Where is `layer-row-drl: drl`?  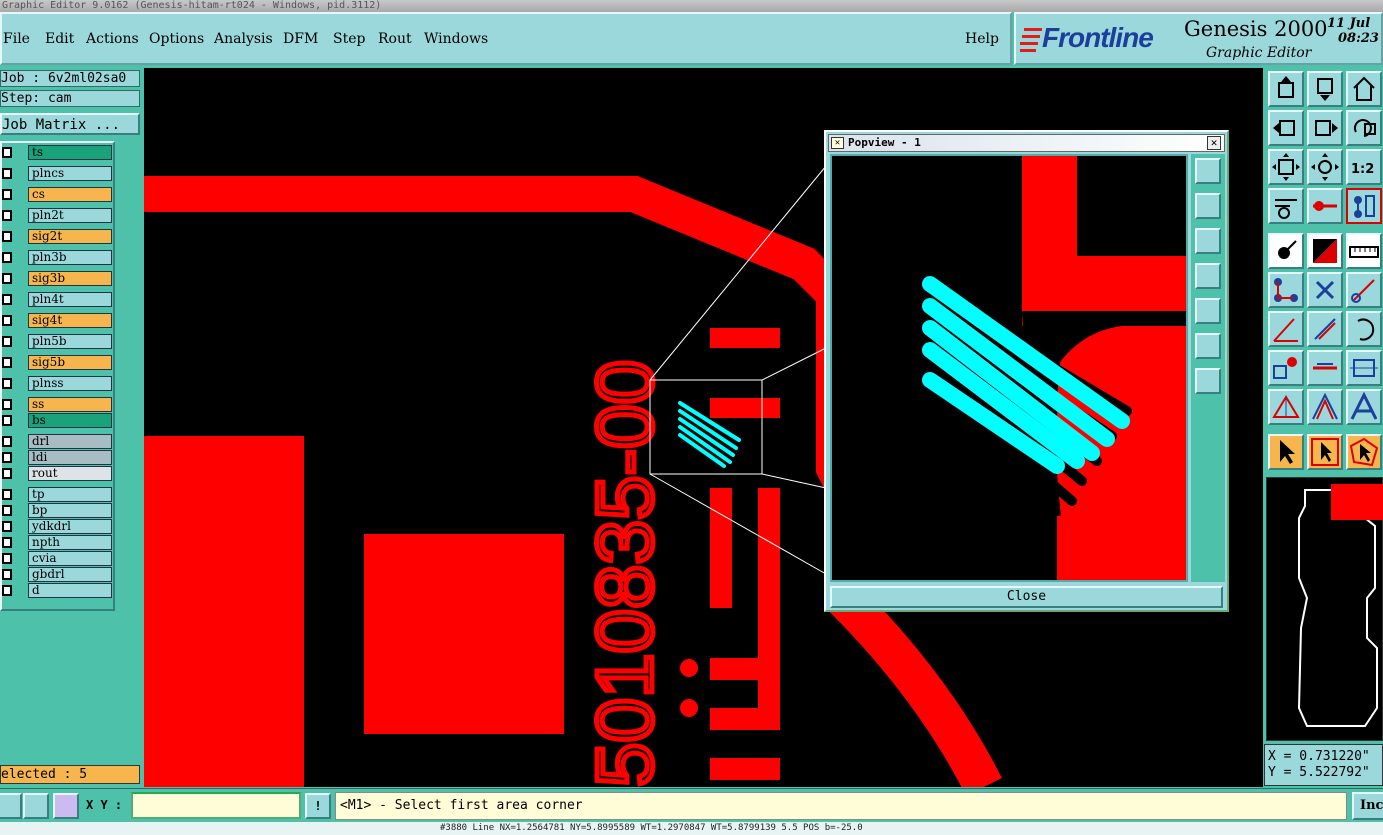 layer-row-drl: drl is located at coordinates (58, 441).